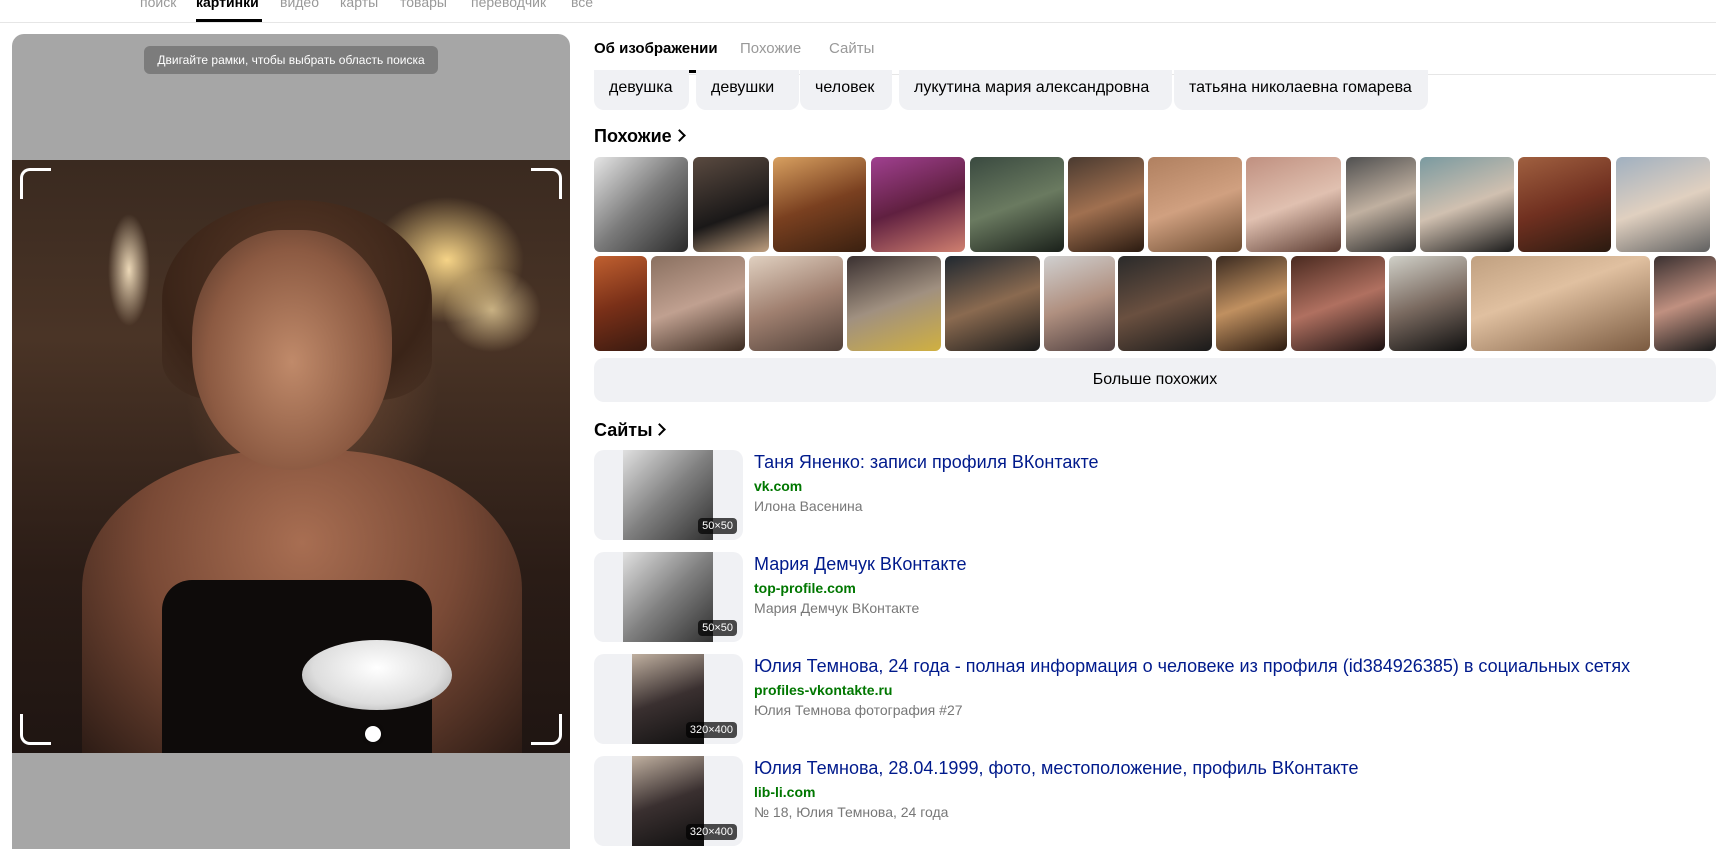 The width and height of the screenshot is (1716, 849). Describe the element at coordinates (851, 812) in the screenshot. I see `site-description: № 18, Юлия Темнова, 24 года` at that location.